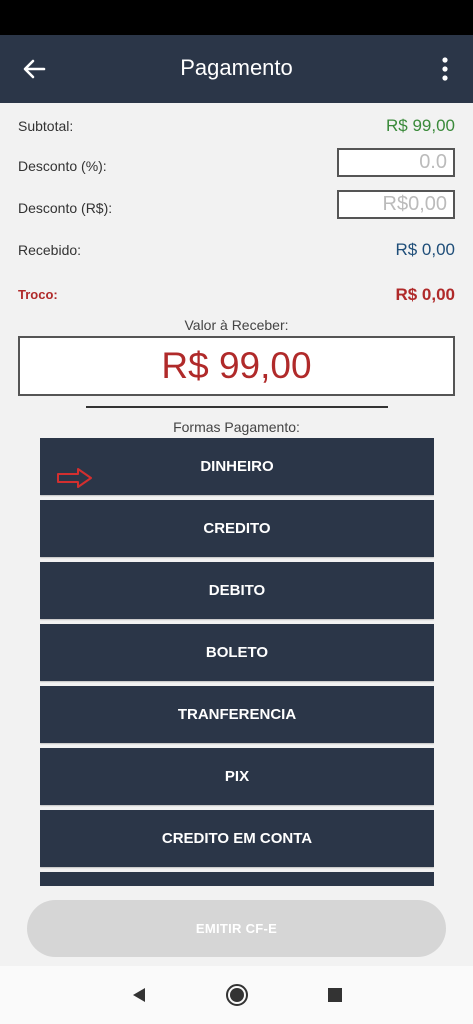  I want to click on divider, so click(237, 407).